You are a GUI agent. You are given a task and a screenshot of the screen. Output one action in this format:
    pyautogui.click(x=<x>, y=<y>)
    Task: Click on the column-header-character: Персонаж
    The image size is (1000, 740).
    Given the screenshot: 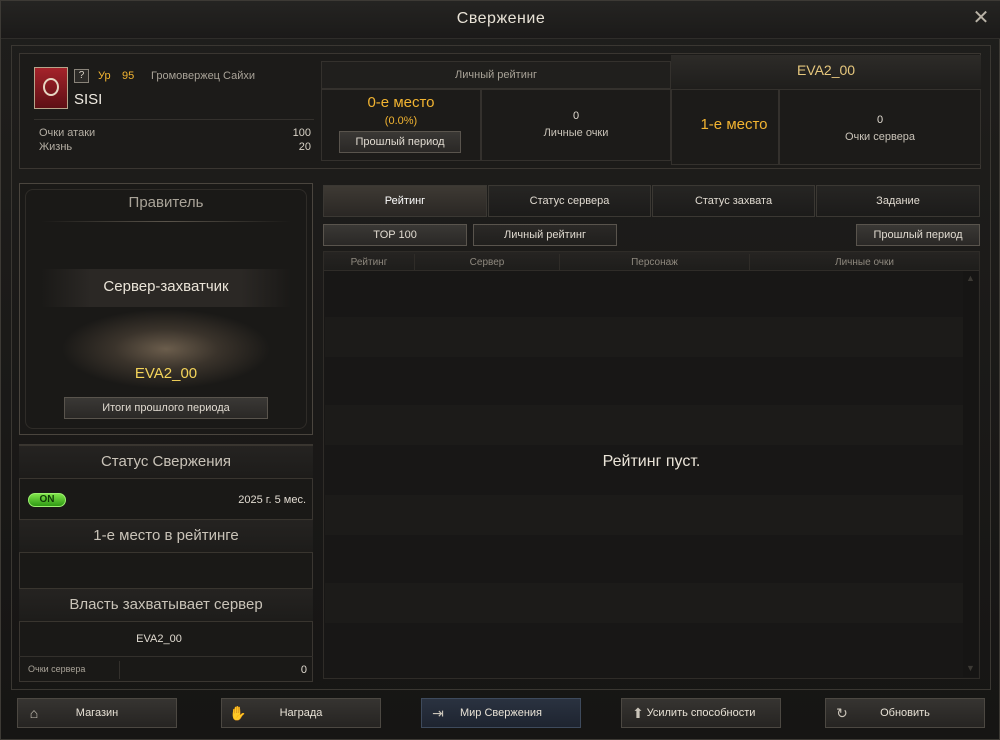 What is the action you would take?
    pyautogui.click(x=654, y=262)
    